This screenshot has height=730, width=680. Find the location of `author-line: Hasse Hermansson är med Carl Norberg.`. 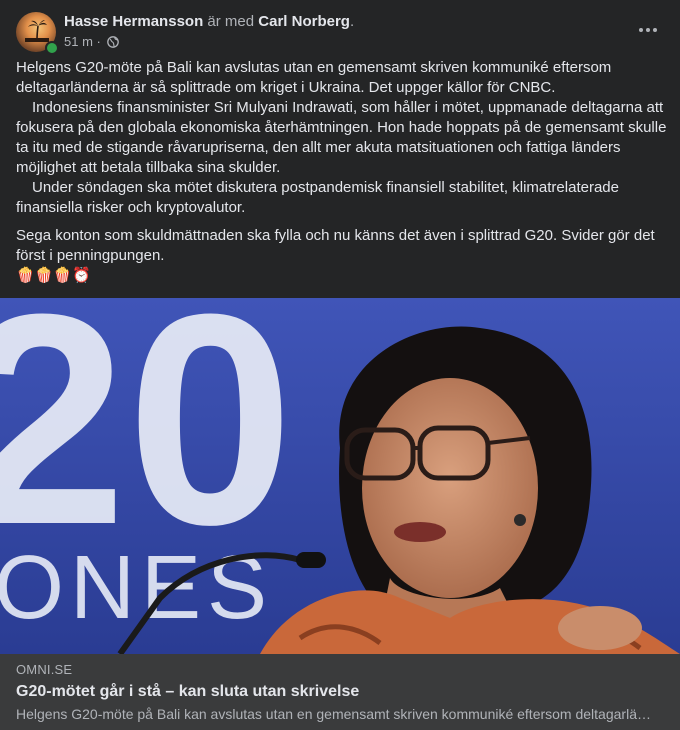

author-line: Hasse Hermansson är med Carl Norberg. is located at coordinates (209, 22).